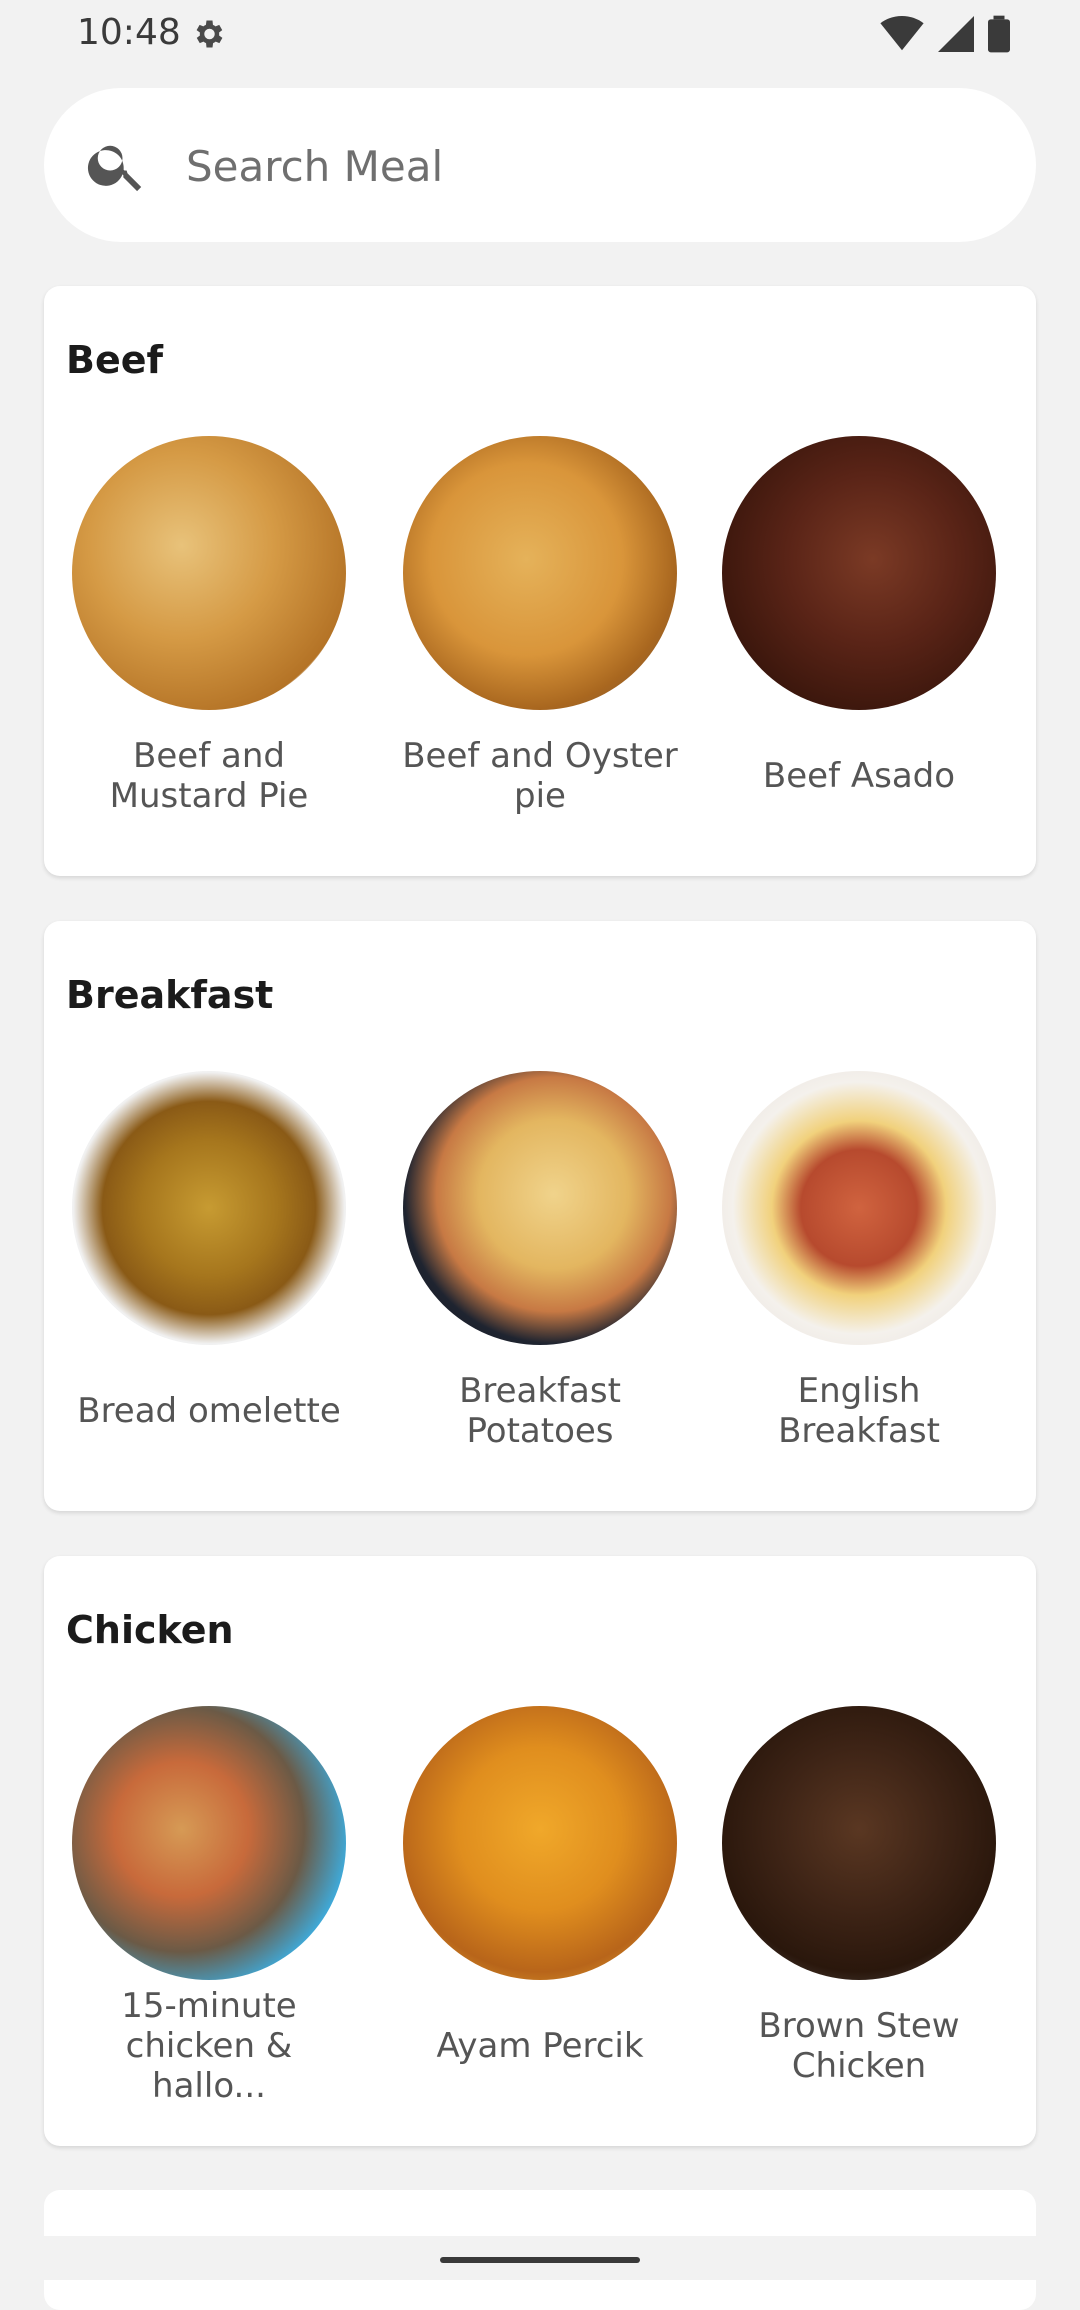  I want to click on meal-item: Bread omelette, so click(209, 1261).